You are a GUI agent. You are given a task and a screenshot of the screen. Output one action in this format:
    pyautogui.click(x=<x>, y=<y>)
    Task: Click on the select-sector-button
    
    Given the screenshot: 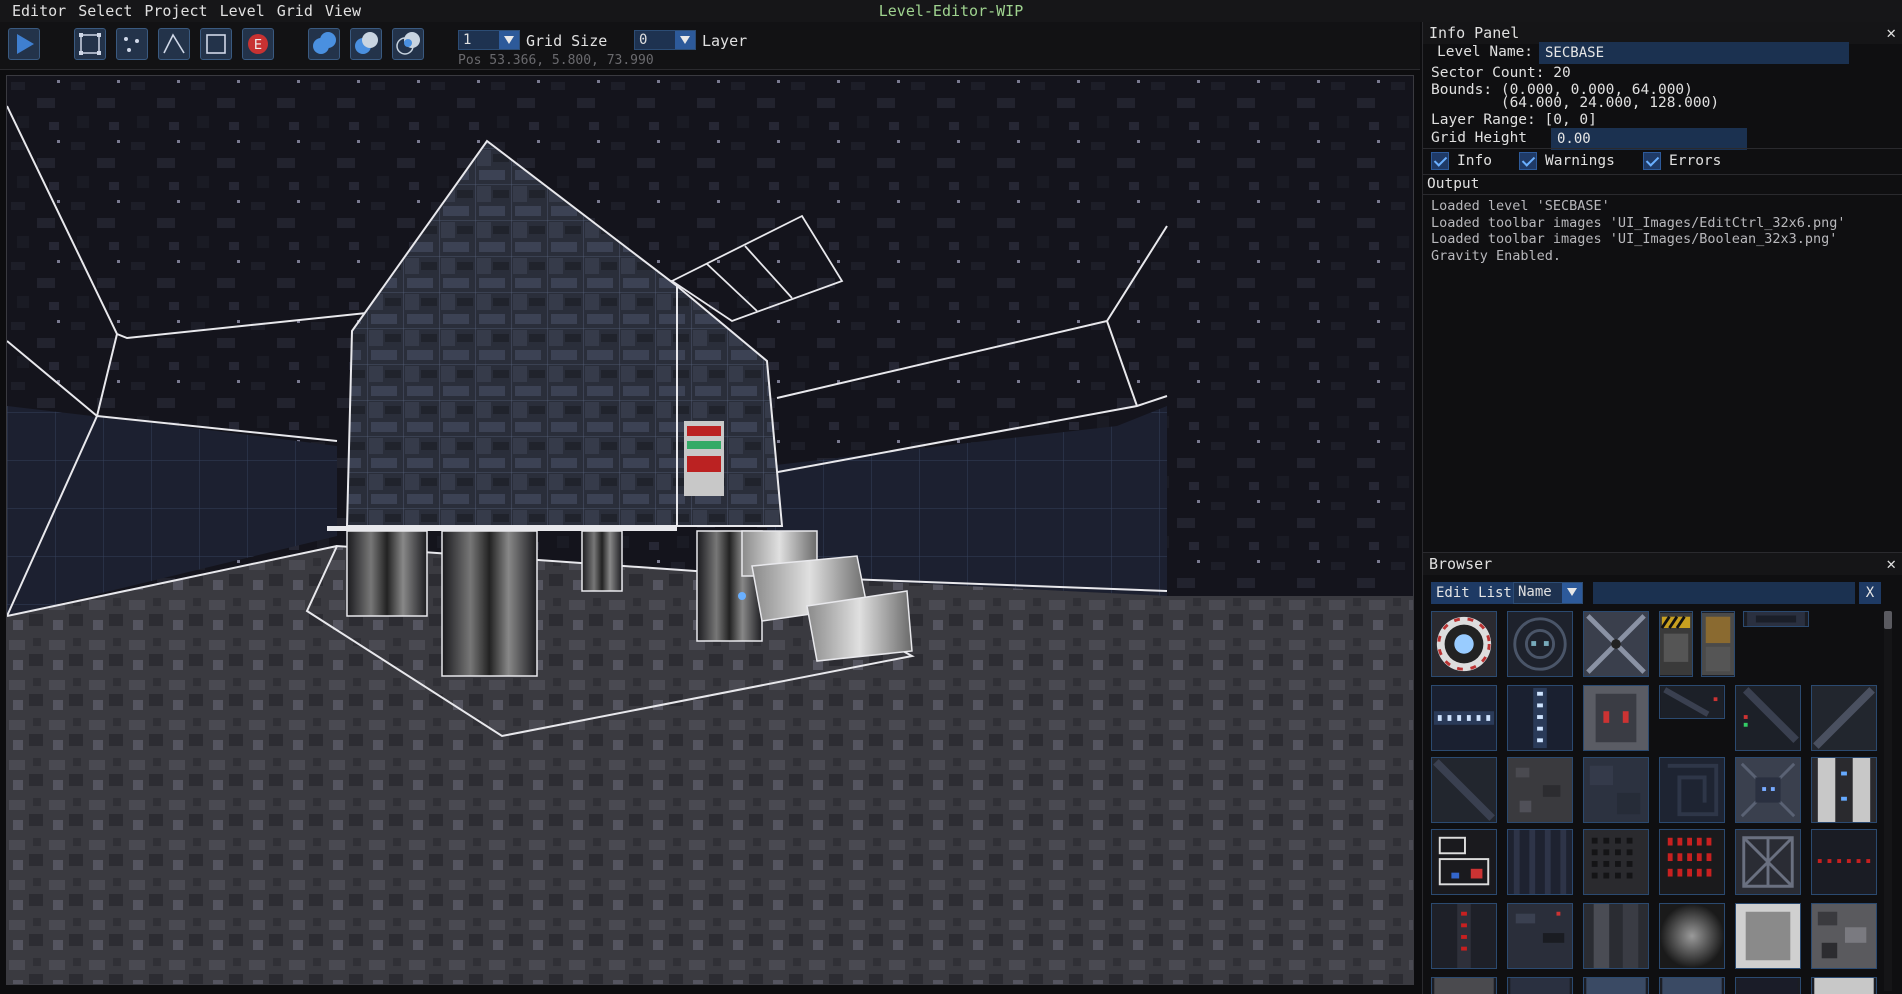 What is the action you would take?
    pyautogui.click(x=90, y=44)
    